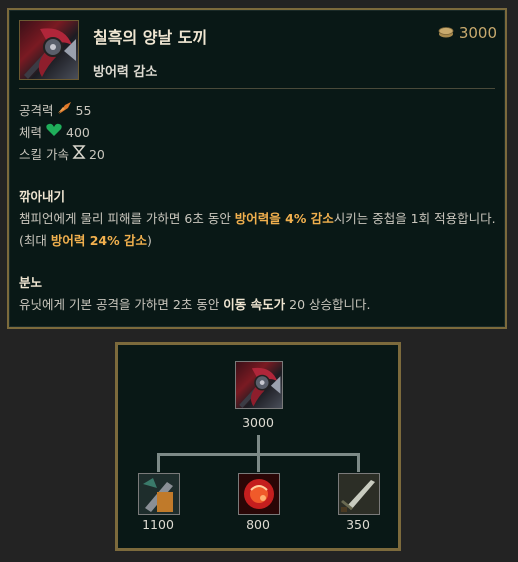 The image size is (518, 562). What do you see at coordinates (83, 110) in the screenshot?
I see `stat-value: 55` at bounding box center [83, 110].